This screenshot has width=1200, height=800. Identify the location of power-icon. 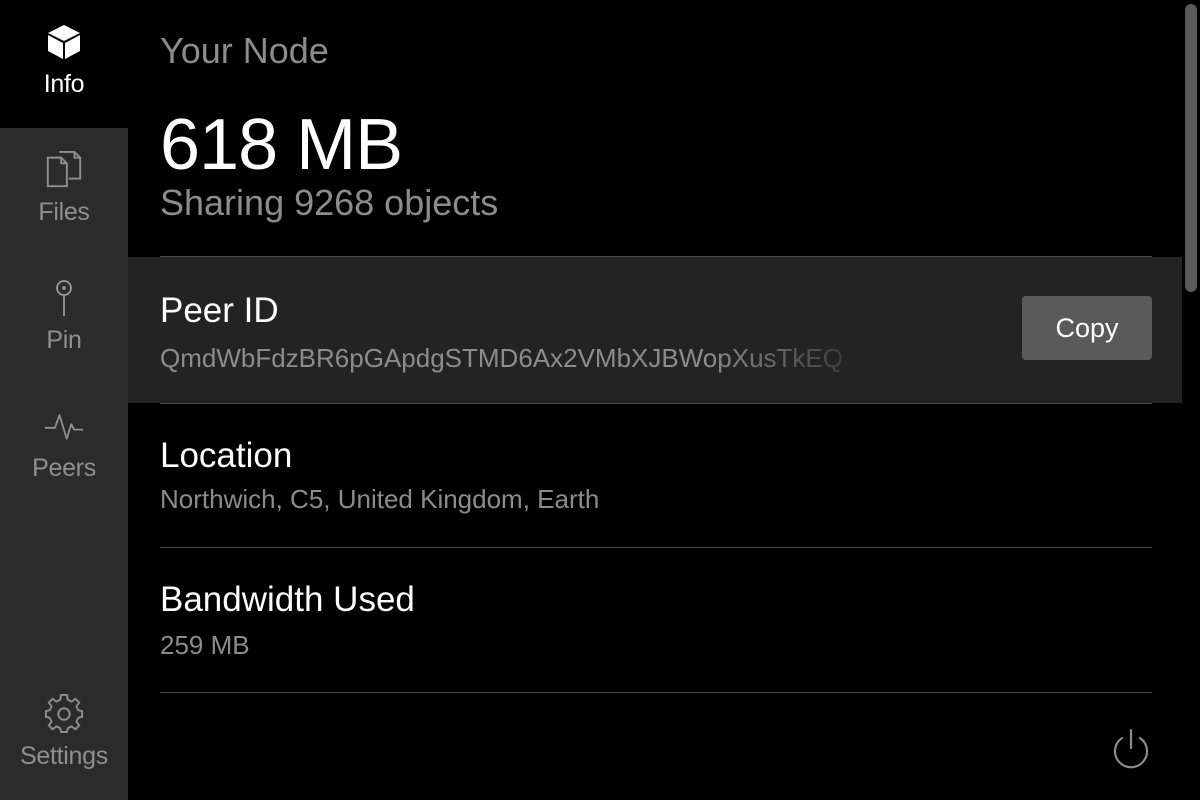
(1131, 752).